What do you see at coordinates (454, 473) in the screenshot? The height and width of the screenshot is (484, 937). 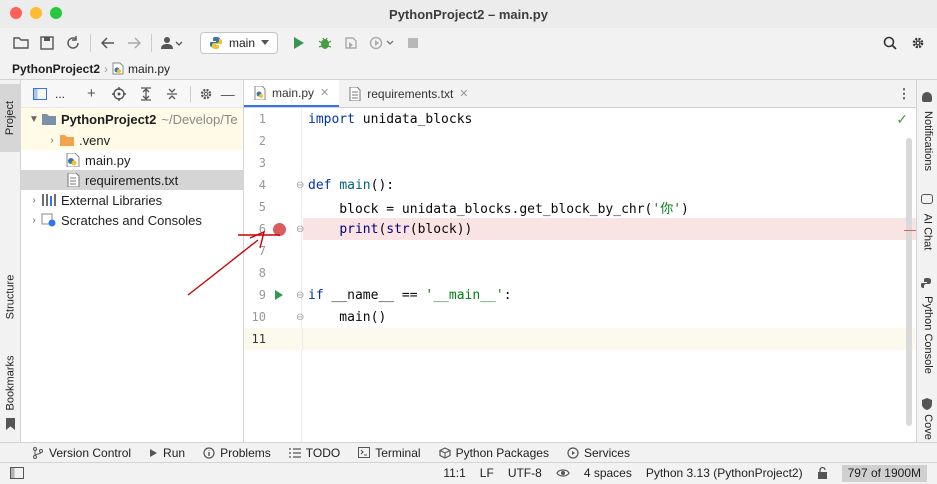 I see `caret-position: 11:1` at bounding box center [454, 473].